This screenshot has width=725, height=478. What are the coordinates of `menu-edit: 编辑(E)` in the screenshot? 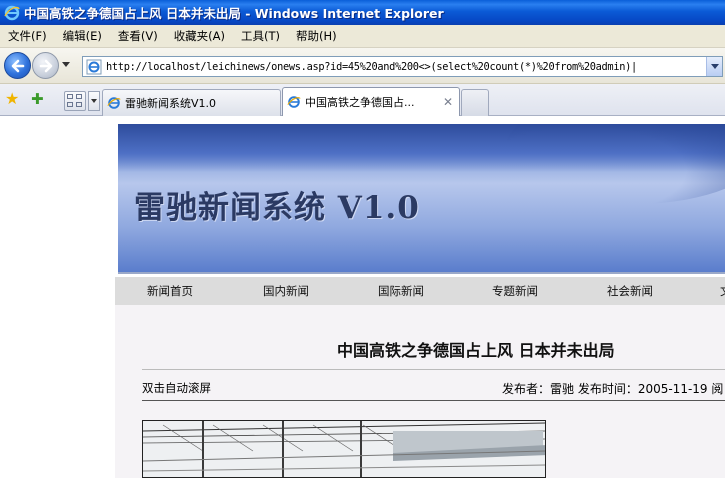 It's located at (82, 36).